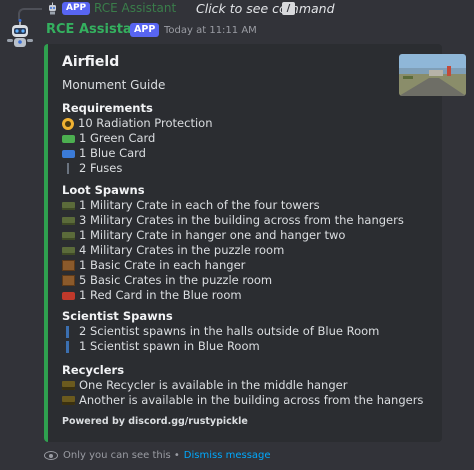  What do you see at coordinates (117, 138) in the screenshot?
I see `requirement-text: 1 Green Card` at bounding box center [117, 138].